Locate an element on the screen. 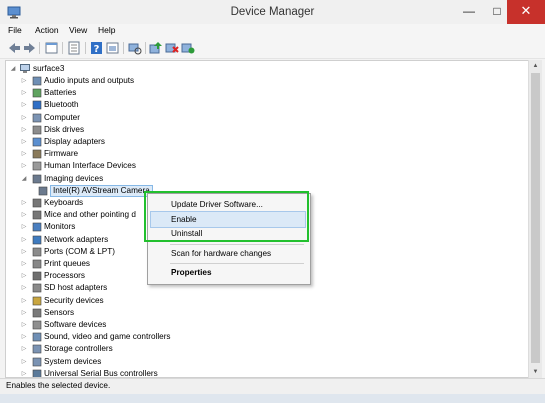 Image resolution: width=545 pixels, height=403 pixels. show-hidden-icon is located at coordinates (112, 48).